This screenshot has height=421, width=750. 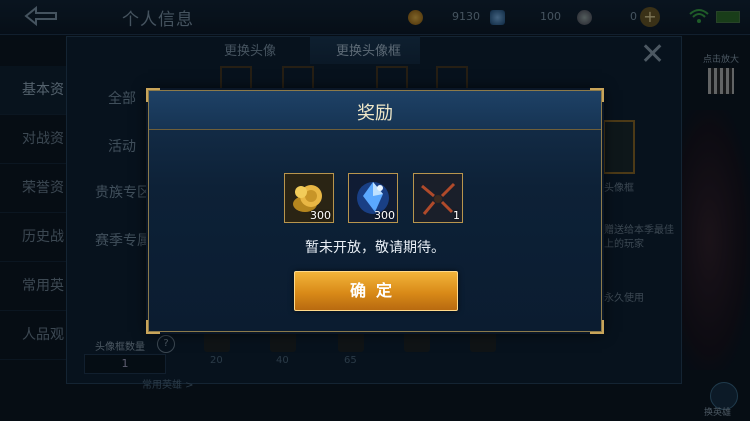 What do you see at coordinates (375, 248) in the screenshot?
I see `dialog-message: 暂未开放，敬请期待。` at bounding box center [375, 248].